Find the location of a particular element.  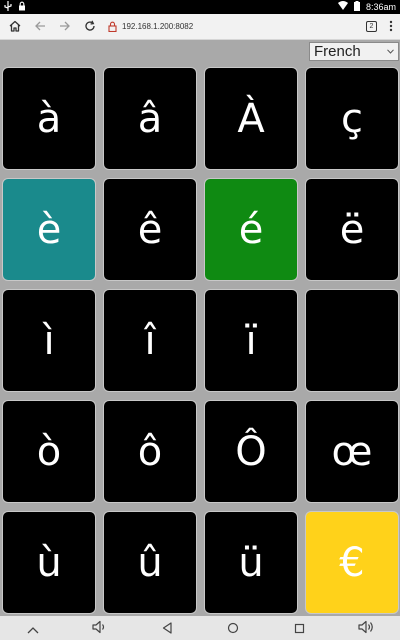

char-key-label: € is located at coordinates (352, 562).